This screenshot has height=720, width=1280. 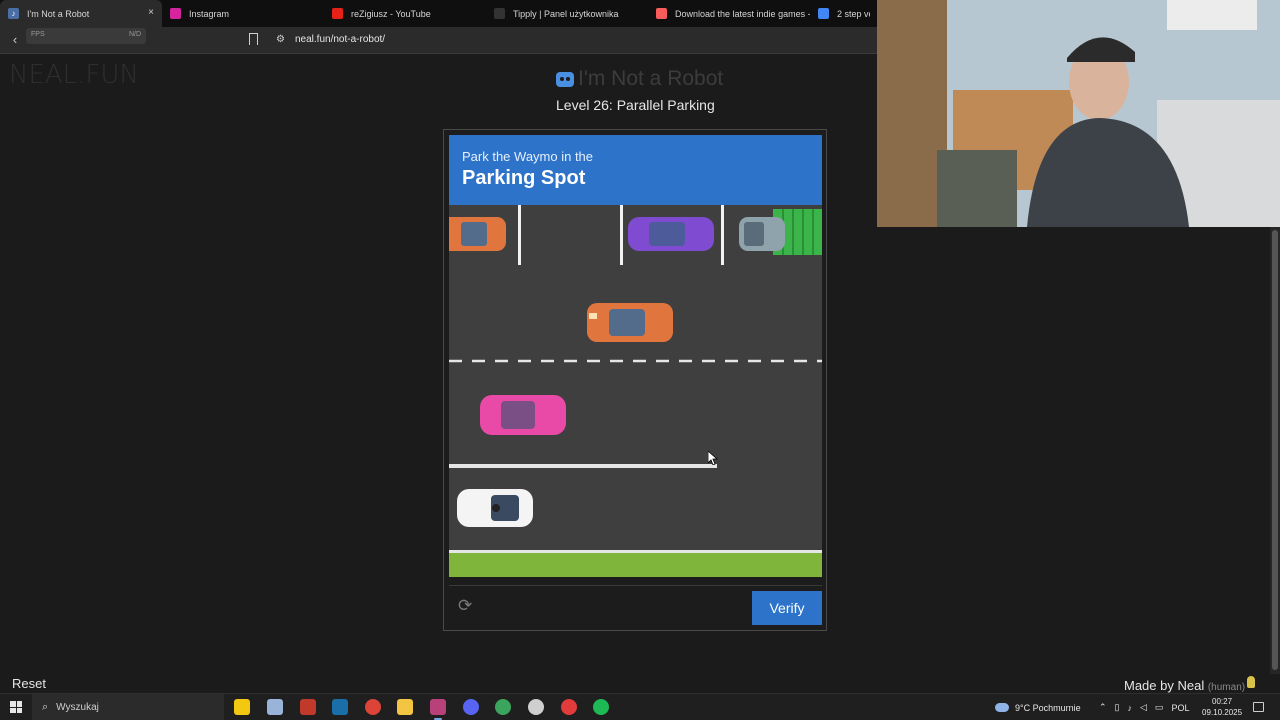 What do you see at coordinates (340, 707) in the screenshot?
I see `steam-icon` at bounding box center [340, 707].